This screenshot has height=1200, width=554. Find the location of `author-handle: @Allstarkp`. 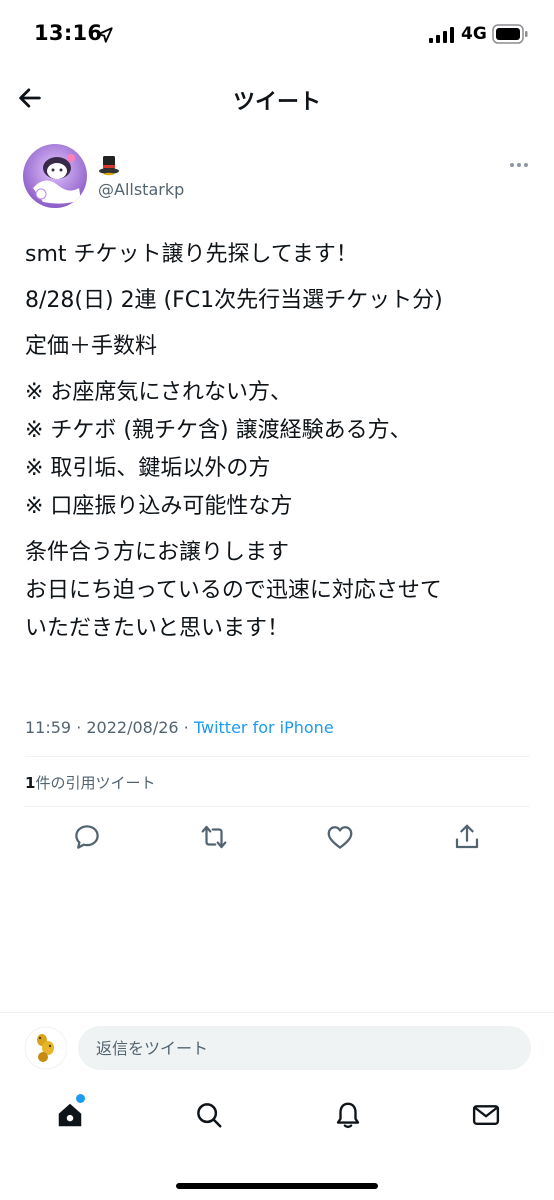

author-handle: @Allstarkp is located at coordinates (141, 189).